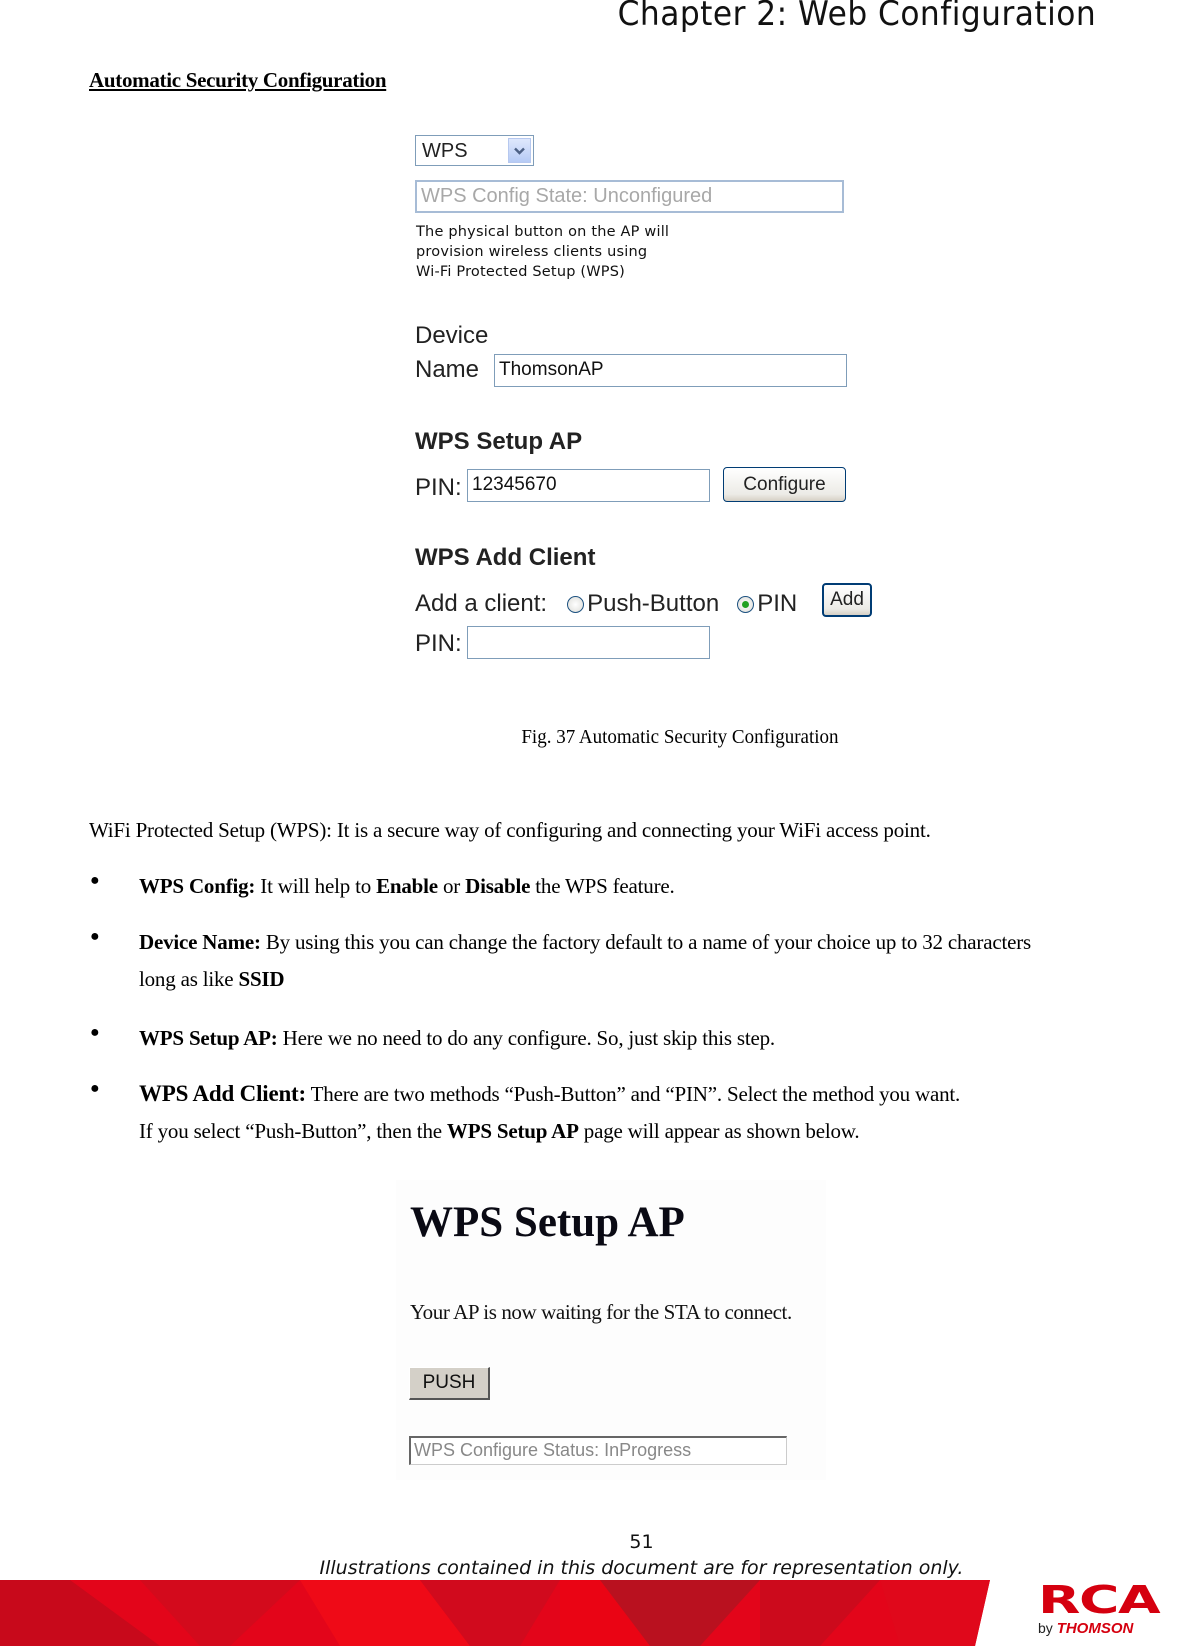 The height and width of the screenshot is (1646, 1178). I want to click on configure-button: Configure, so click(784, 484).